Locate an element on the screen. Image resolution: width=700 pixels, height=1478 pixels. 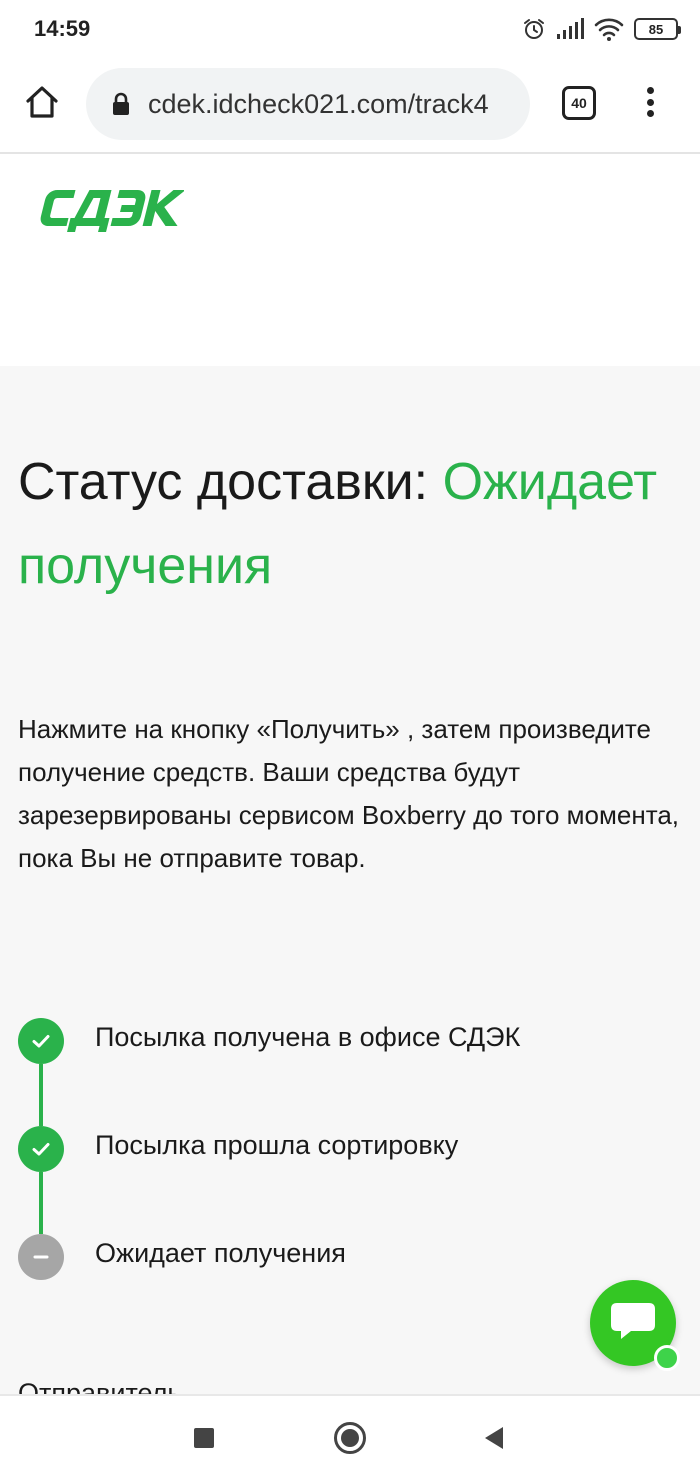
sender-section-heading: Отправитель is located at coordinates (100, 1386).